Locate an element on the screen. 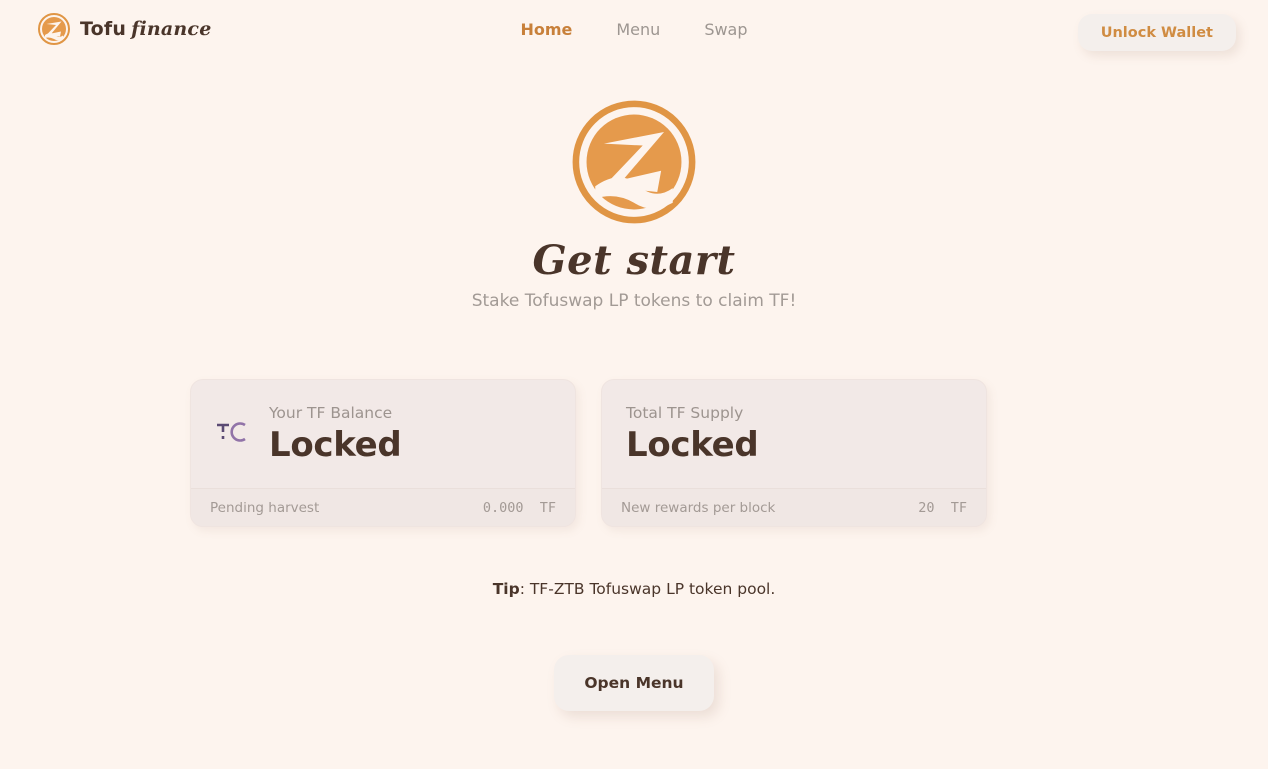 This screenshot has width=1268, height=769. card-footer-label: New rewards per block is located at coordinates (698, 507).